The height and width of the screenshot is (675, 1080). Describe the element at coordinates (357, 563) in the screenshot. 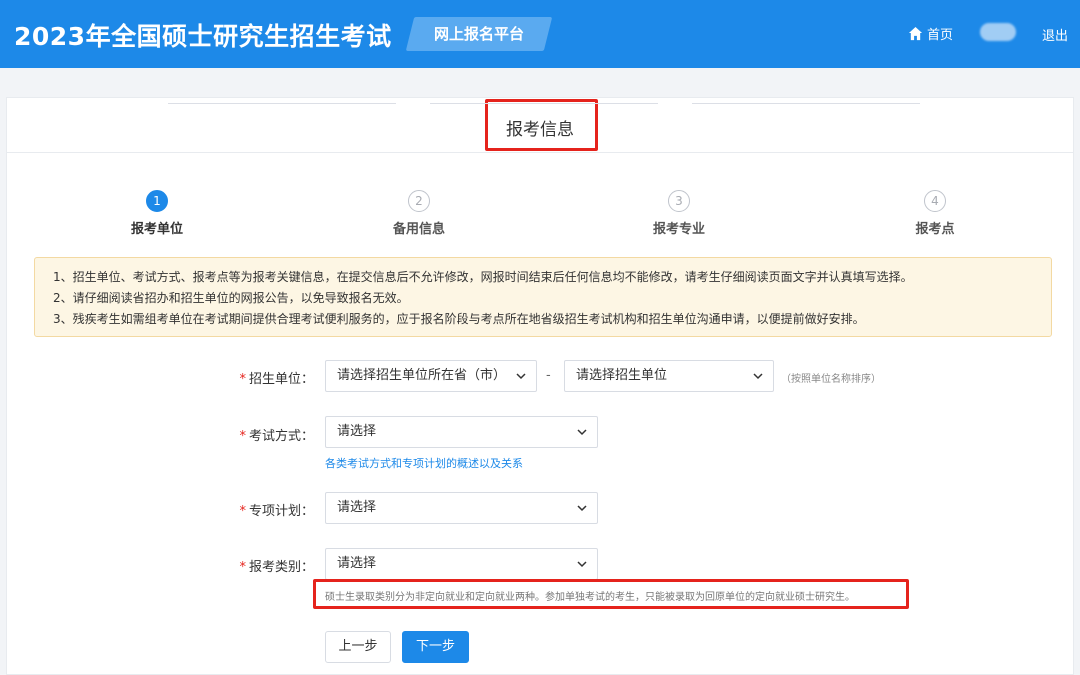

I see `category-select-value: 请选择` at that location.